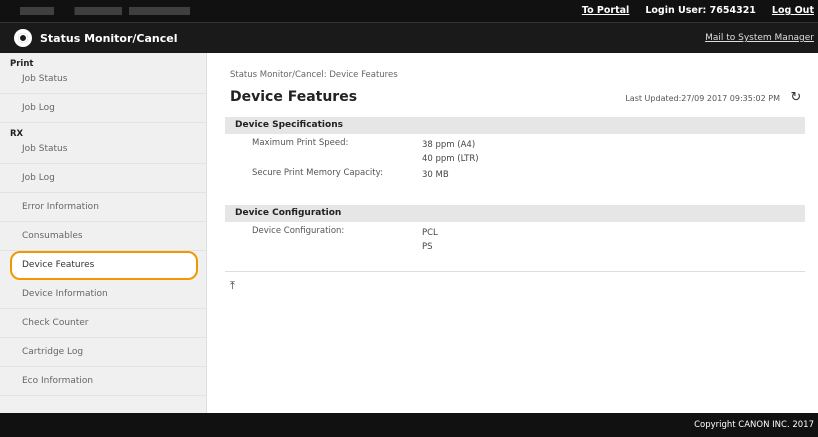  What do you see at coordinates (676, 10) in the screenshot?
I see `login-user-label: Login User:` at bounding box center [676, 10].